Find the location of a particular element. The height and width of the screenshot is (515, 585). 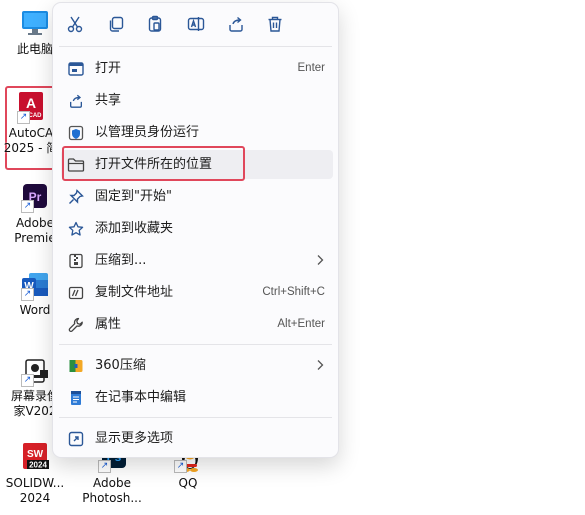

menu-item-label: 360压缩 is located at coordinates (120, 365).